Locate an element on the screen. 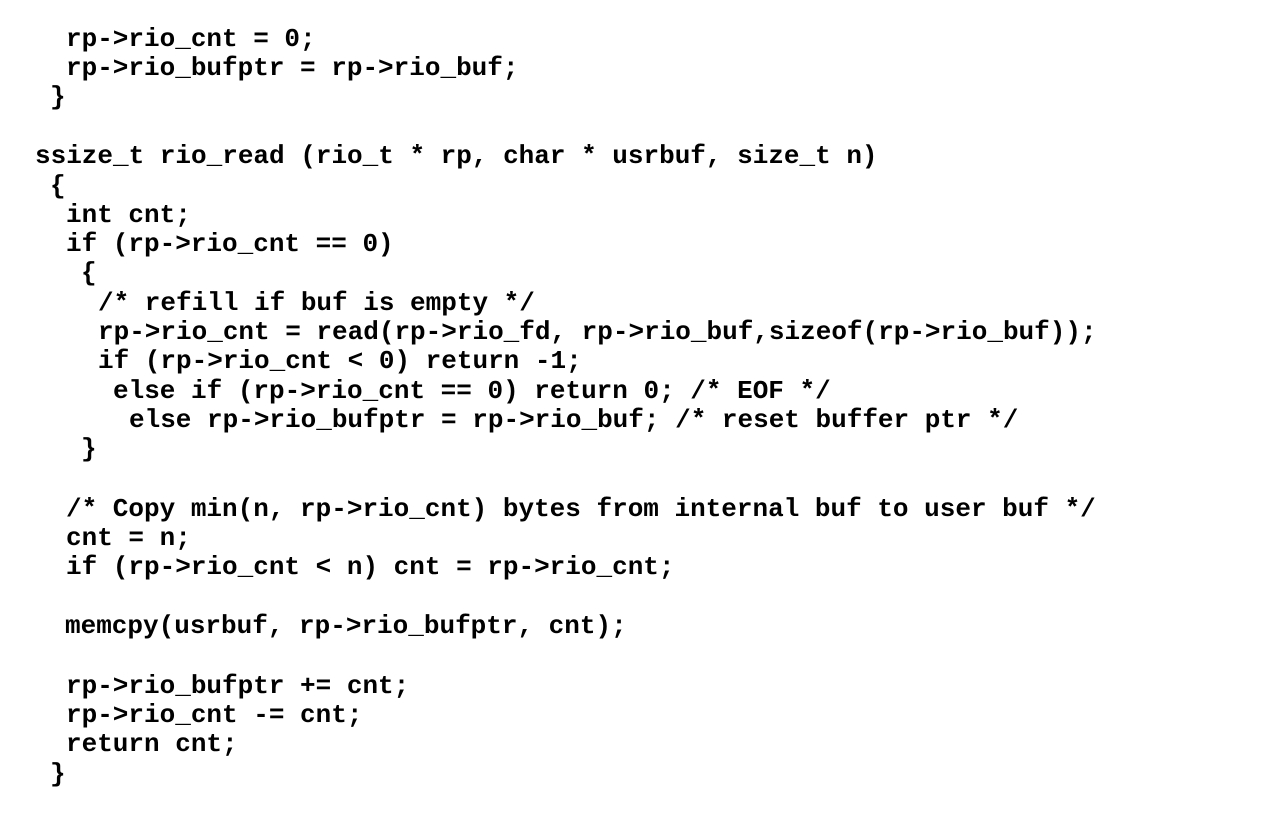 Image resolution: width=1282 pixels, height=832 pixels. code-line: rp->rio_cnt -= cnt; is located at coordinates (214, 715).